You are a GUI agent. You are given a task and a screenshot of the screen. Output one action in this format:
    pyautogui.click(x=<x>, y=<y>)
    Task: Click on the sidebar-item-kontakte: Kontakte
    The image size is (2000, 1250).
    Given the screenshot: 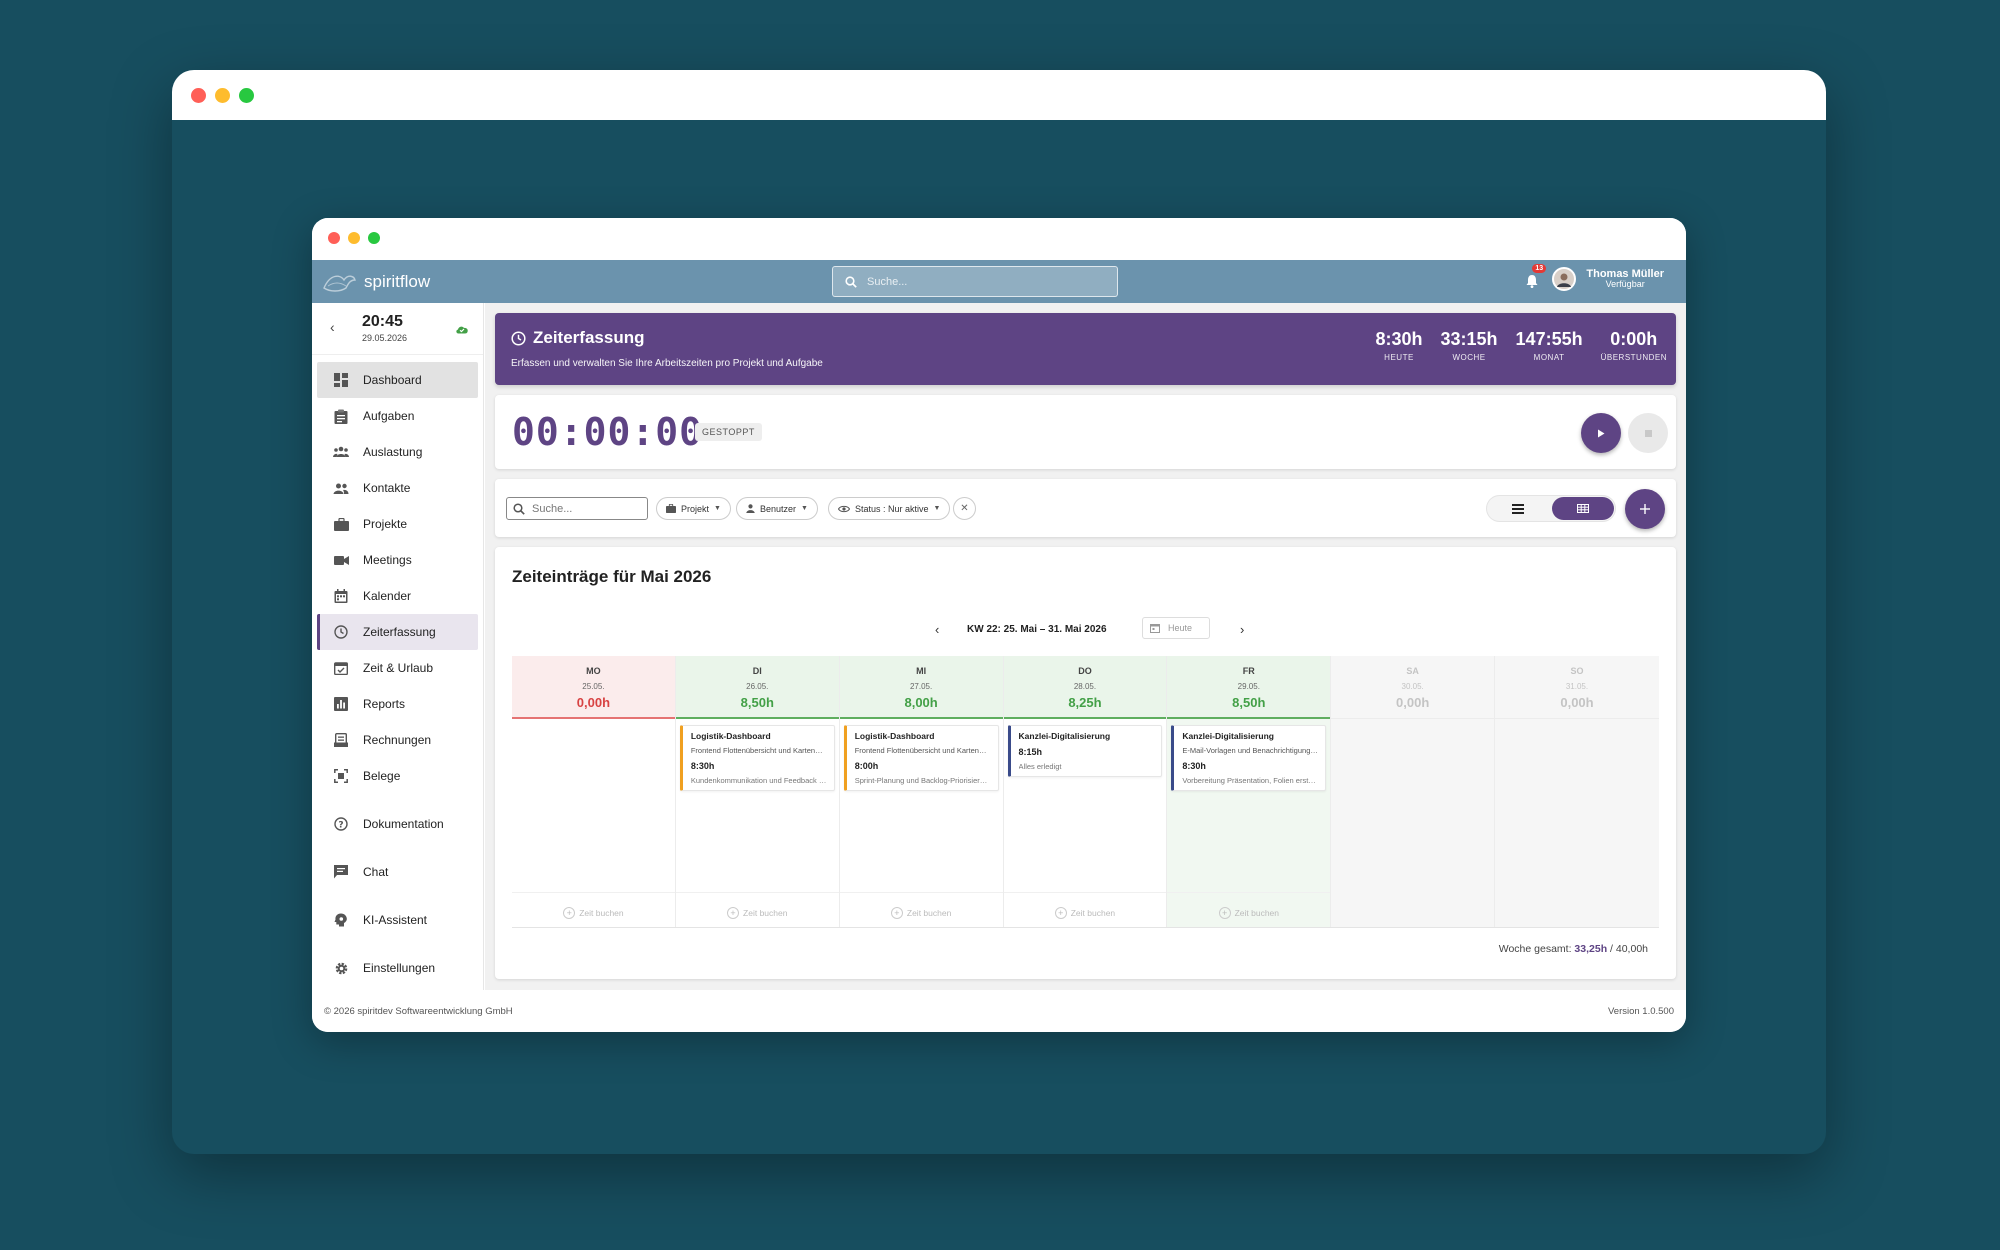 What is the action you would take?
    pyautogui.click(x=397, y=488)
    